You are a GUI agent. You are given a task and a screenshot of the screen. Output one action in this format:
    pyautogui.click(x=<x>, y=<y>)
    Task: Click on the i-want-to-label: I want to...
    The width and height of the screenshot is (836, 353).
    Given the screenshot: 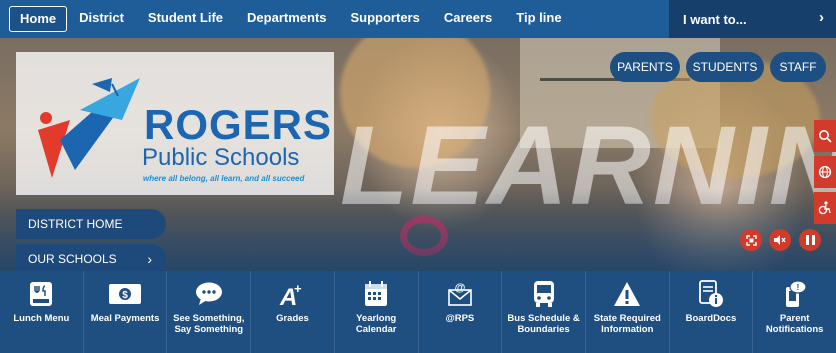 What is the action you would take?
    pyautogui.click(x=715, y=19)
    